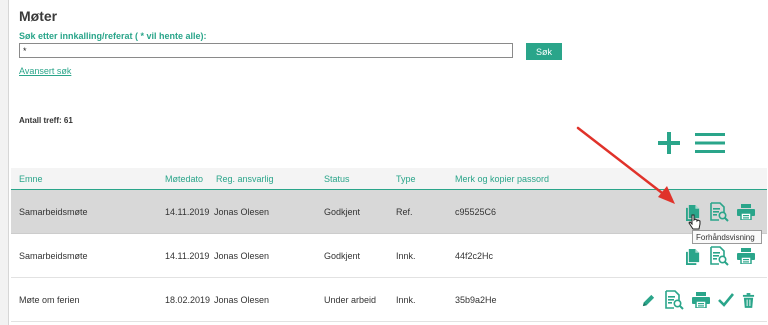  What do you see at coordinates (669, 143) in the screenshot?
I see `add-icon` at bounding box center [669, 143].